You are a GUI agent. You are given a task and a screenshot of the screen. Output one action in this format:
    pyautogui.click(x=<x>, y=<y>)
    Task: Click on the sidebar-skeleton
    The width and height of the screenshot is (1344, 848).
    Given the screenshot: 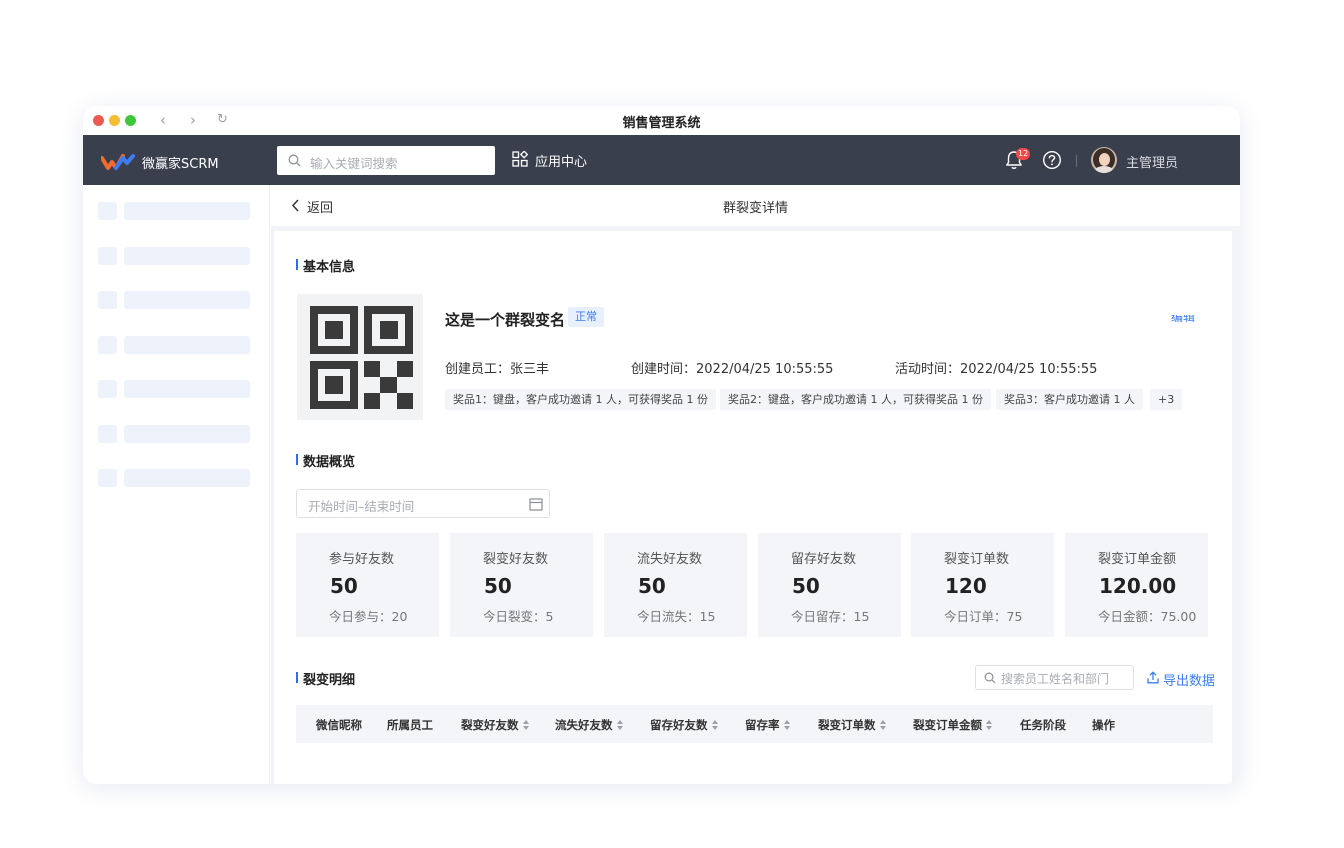 What is the action you would take?
    pyautogui.click(x=176, y=484)
    